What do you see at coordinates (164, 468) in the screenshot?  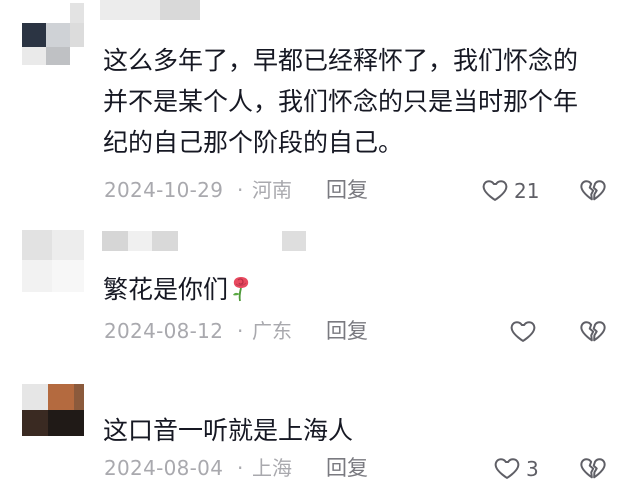 I see `comment-date: 2024-08-04` at bounding box center [164, 468].